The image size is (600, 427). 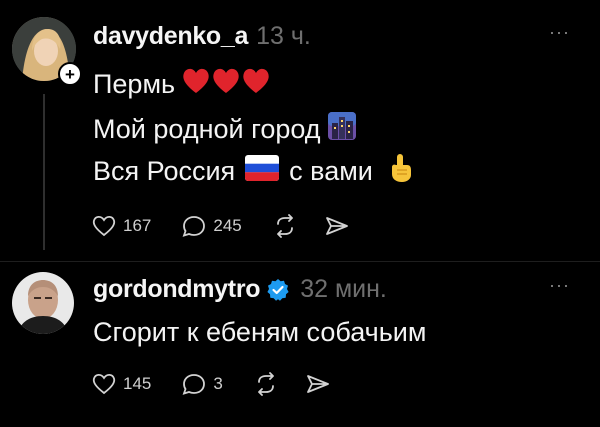 I want to click on username: davydenko_a, so click(x=170, y=36).